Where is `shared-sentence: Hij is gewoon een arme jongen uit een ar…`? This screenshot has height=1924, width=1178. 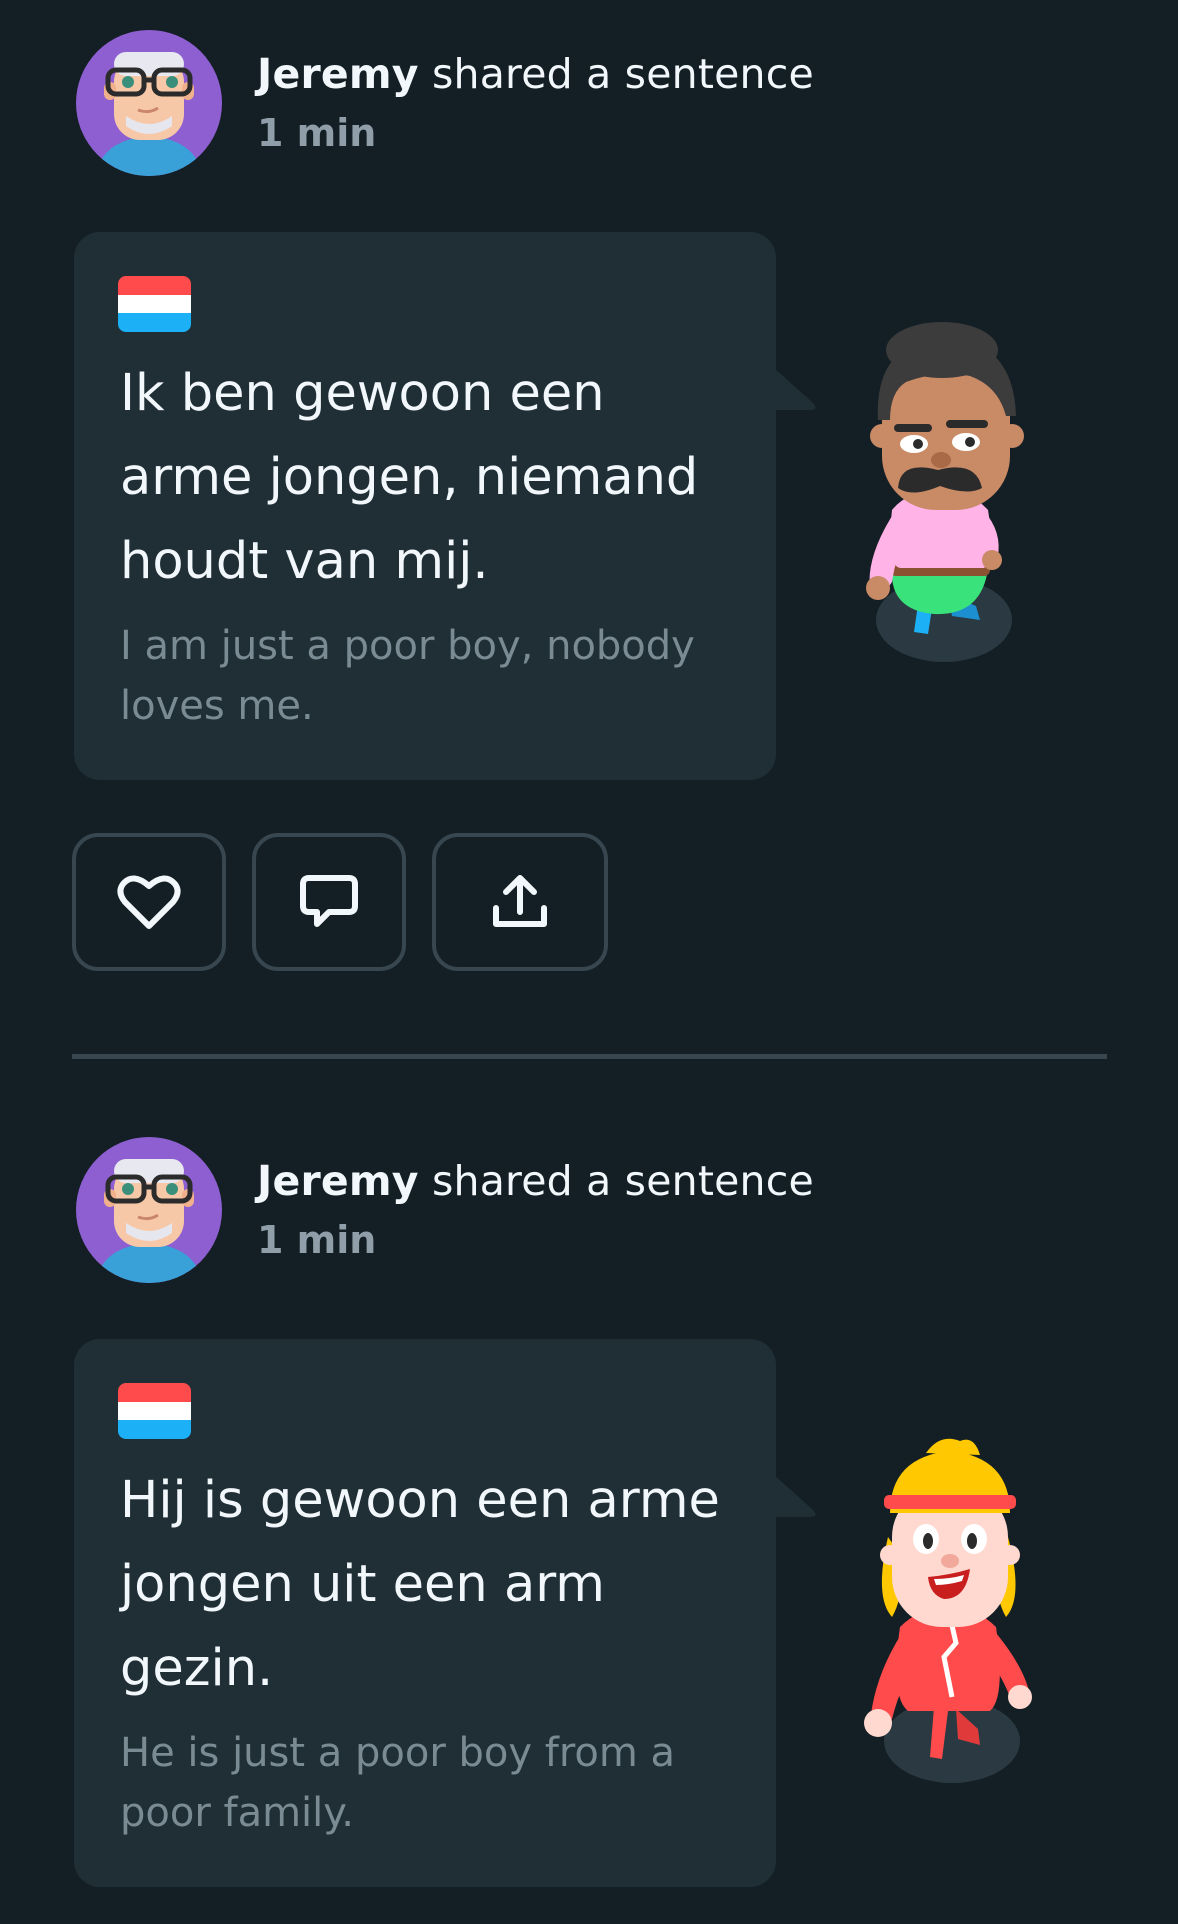
shared-sentence: Hij is gewoon een arme jongen uit een ar… is located at coordinates (420, 1584).